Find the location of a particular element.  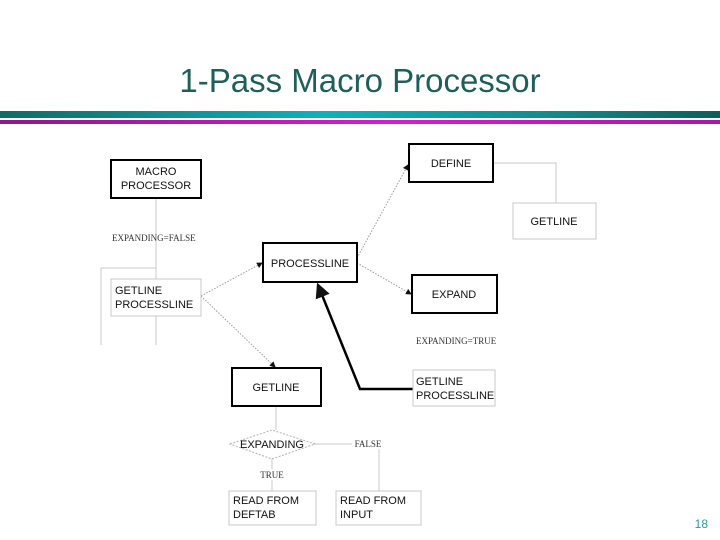

node-label: EXPAND is located at coordinates (454, 295).